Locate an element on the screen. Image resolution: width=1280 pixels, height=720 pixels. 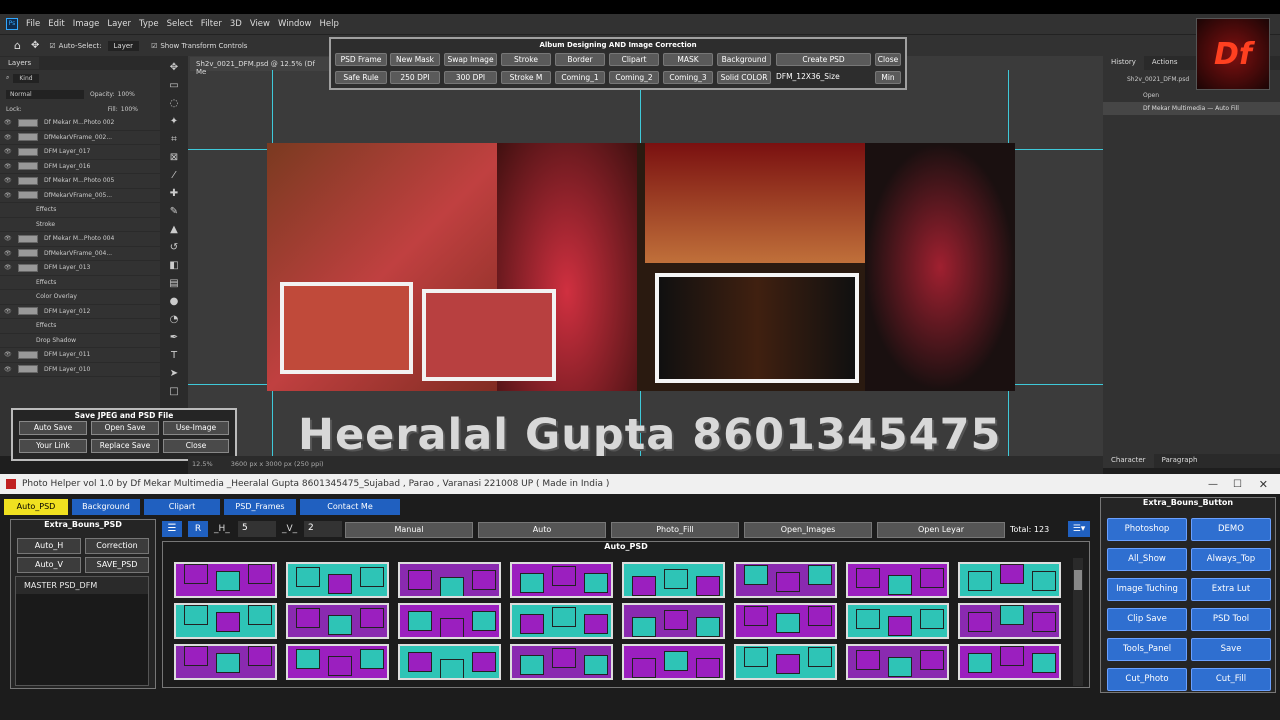
create-psd-button: Create PSD is located at coordinates (823, 59).